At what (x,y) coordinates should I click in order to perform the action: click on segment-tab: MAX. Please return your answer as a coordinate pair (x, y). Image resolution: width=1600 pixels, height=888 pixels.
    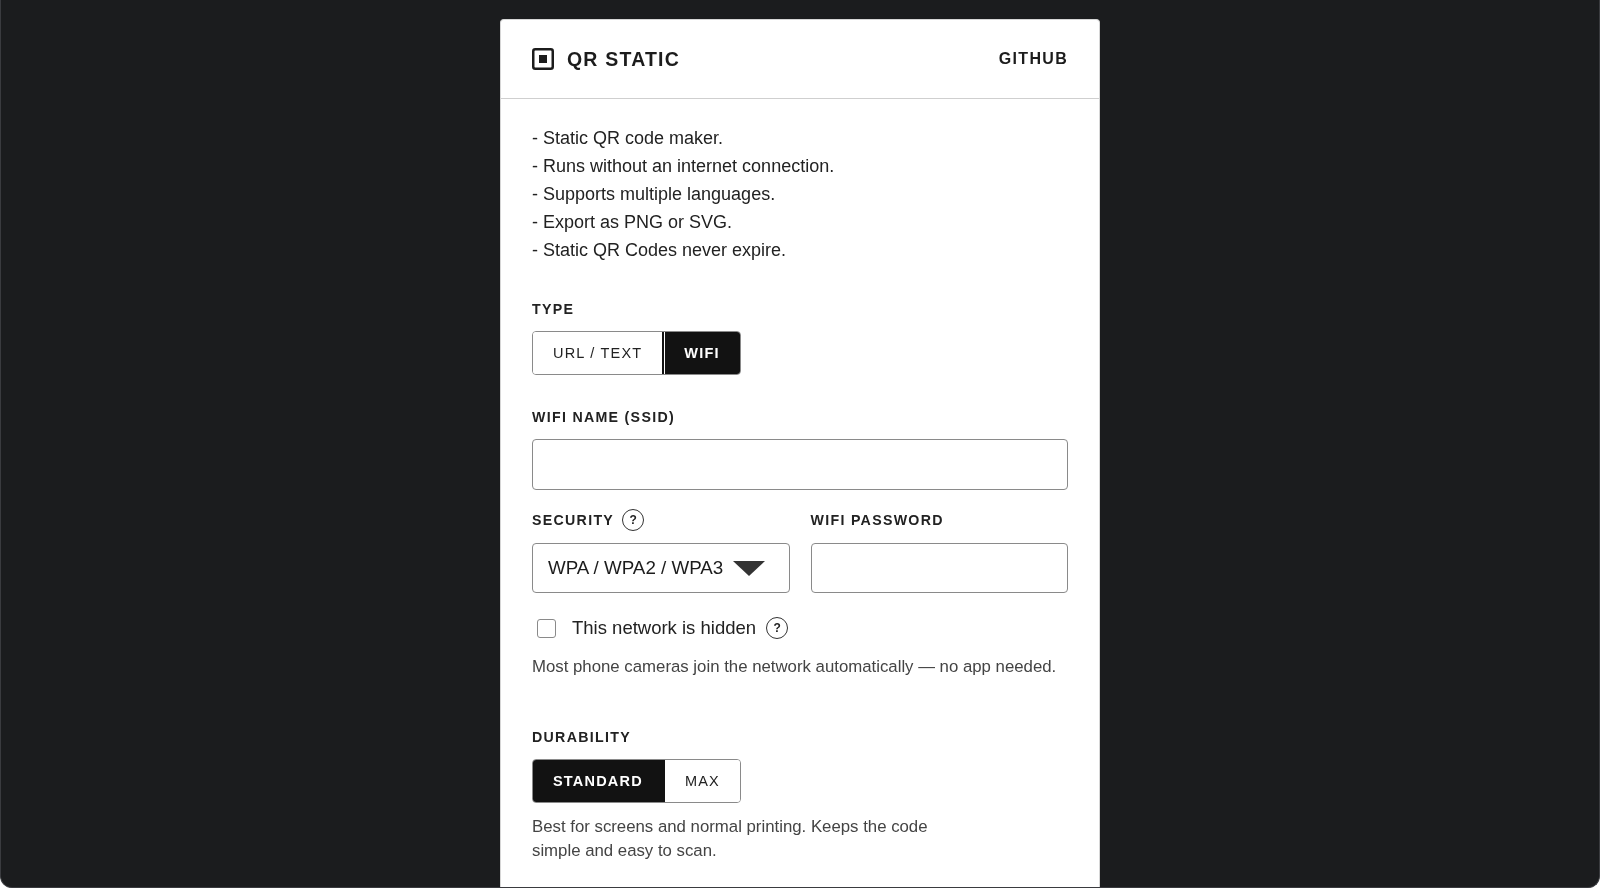
    Looking at the image, I should click on (701, 781).